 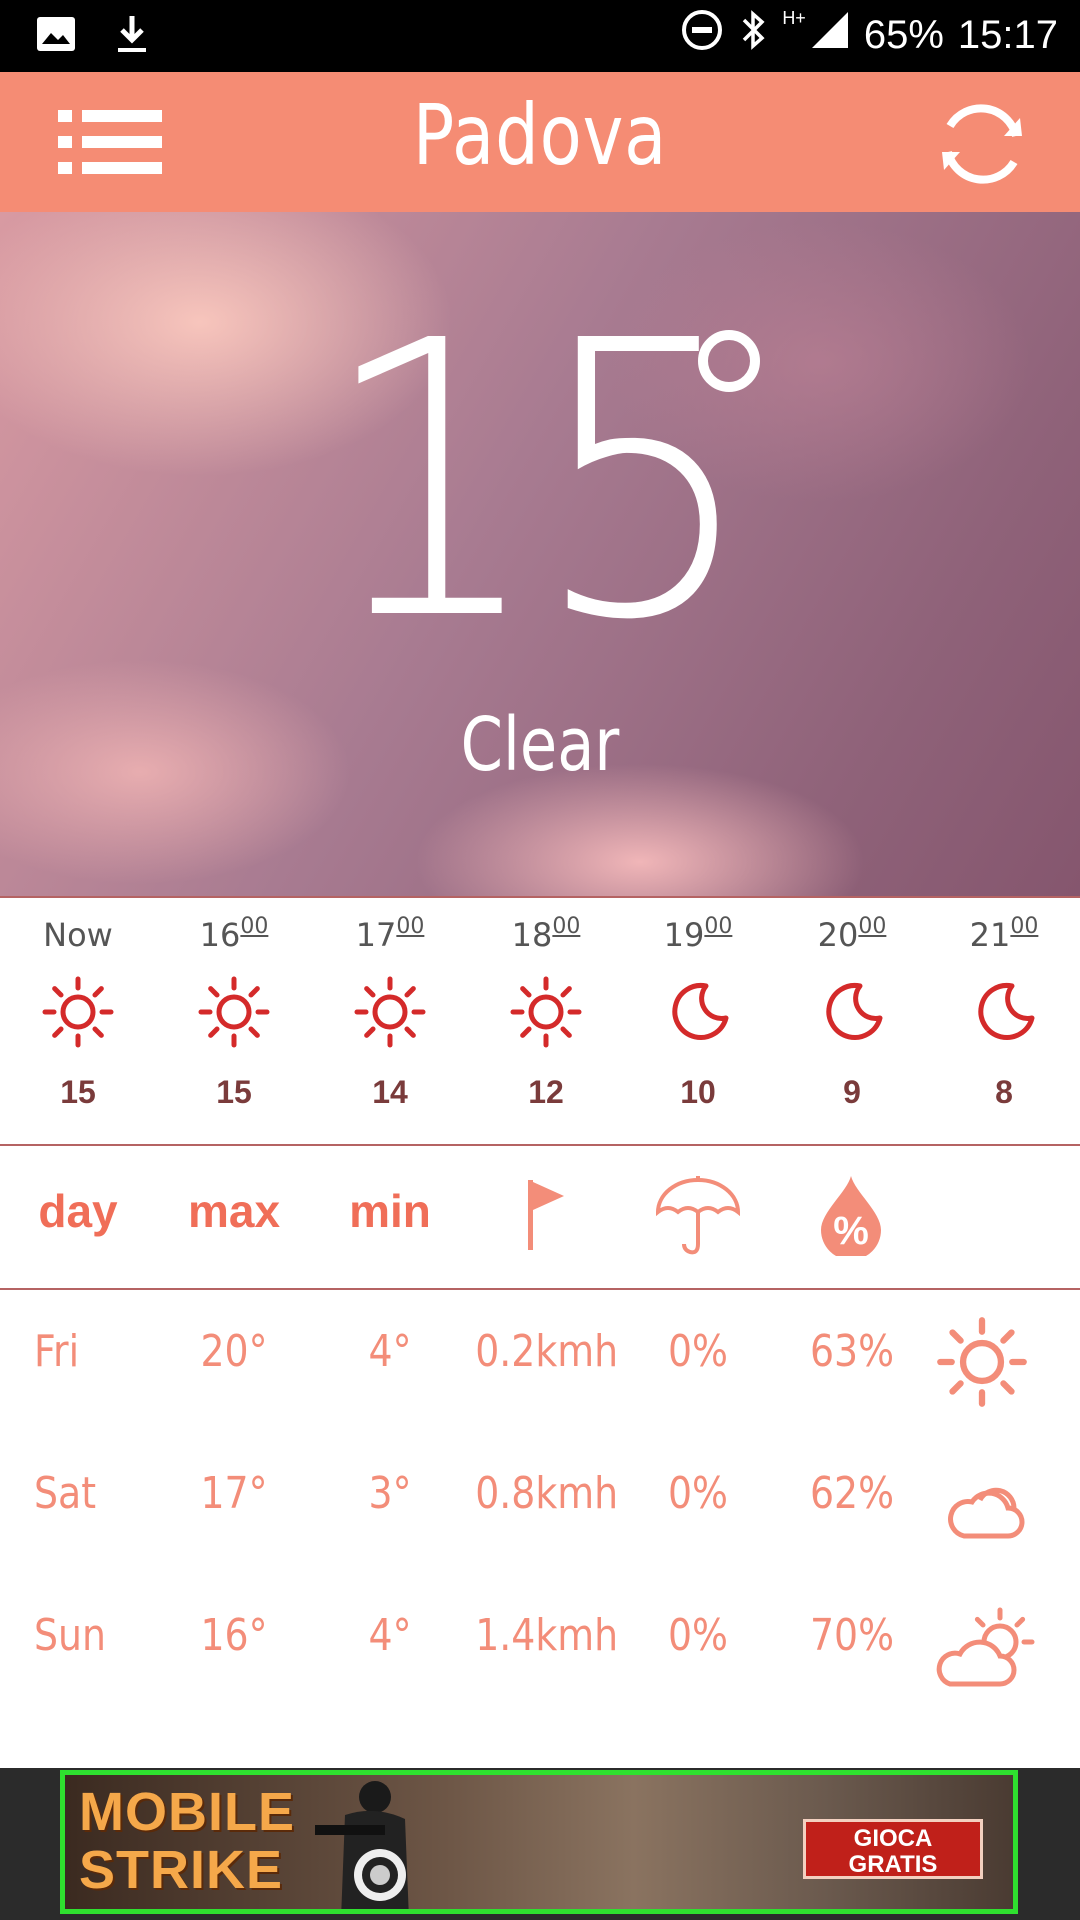 What do you see at coordinates (830, 35) in the screenshot?
I see `signal-icon` at bounding box center [830, 35].